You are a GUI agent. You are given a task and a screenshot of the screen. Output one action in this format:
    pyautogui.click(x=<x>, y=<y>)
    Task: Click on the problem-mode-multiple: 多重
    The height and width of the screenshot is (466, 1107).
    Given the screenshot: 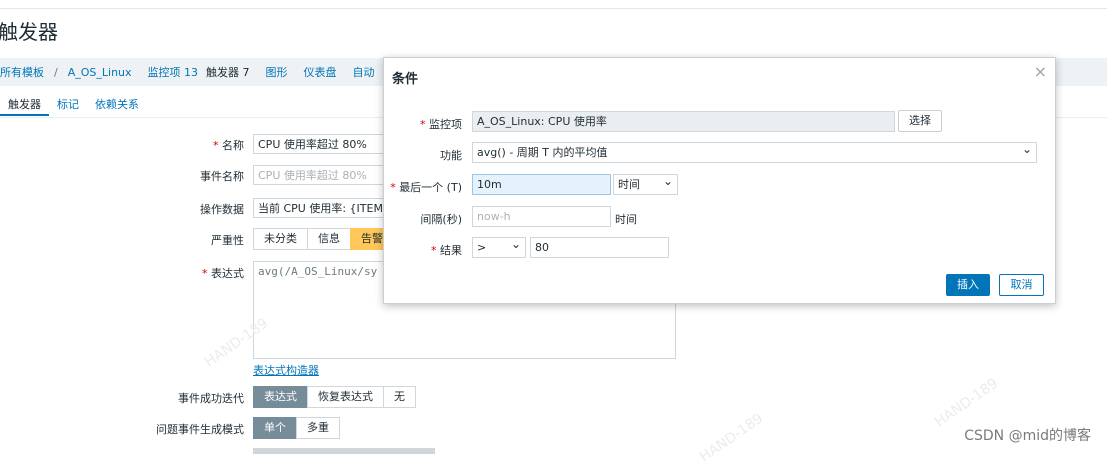 What is the action you would take?
    pyautogui.click(x=318, y=428)
    